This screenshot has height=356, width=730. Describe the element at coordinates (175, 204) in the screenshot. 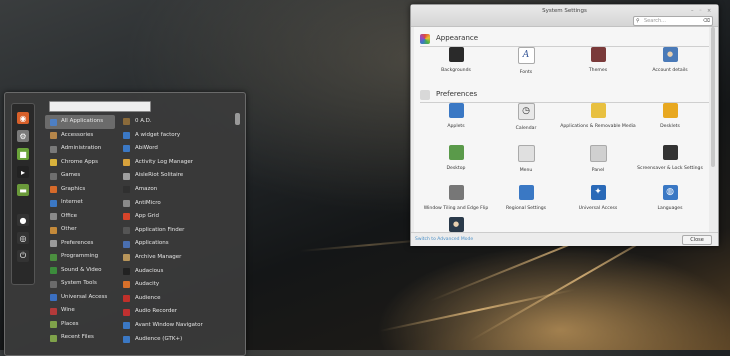

I see `app-item: AntiMicro` at that location.